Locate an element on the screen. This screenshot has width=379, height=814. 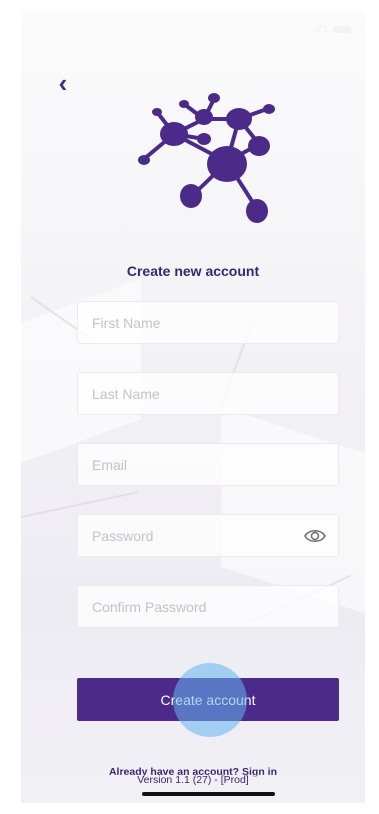
wifi-icon is located at coordinates (322, 29).